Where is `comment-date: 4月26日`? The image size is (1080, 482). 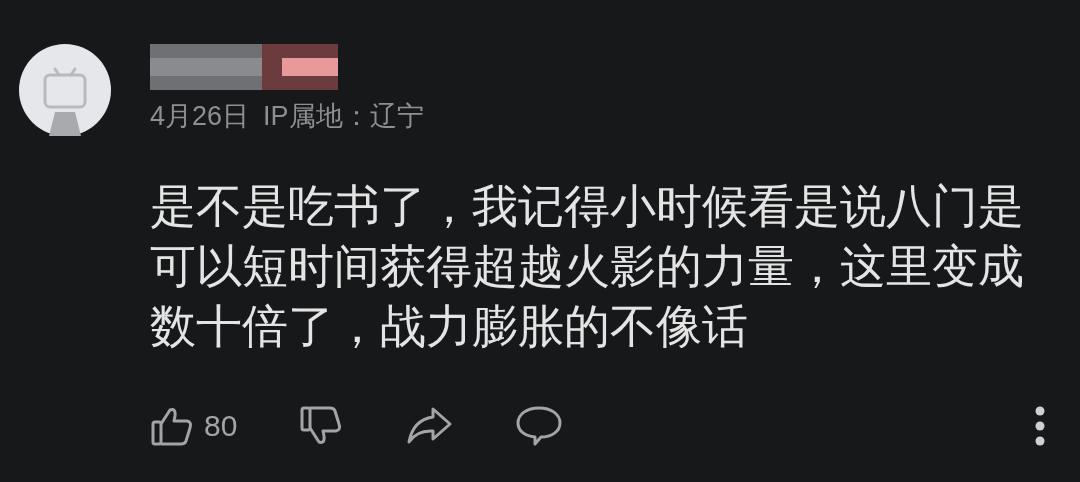 comment-date: 4月26日 is located at coordinates (200, 116).